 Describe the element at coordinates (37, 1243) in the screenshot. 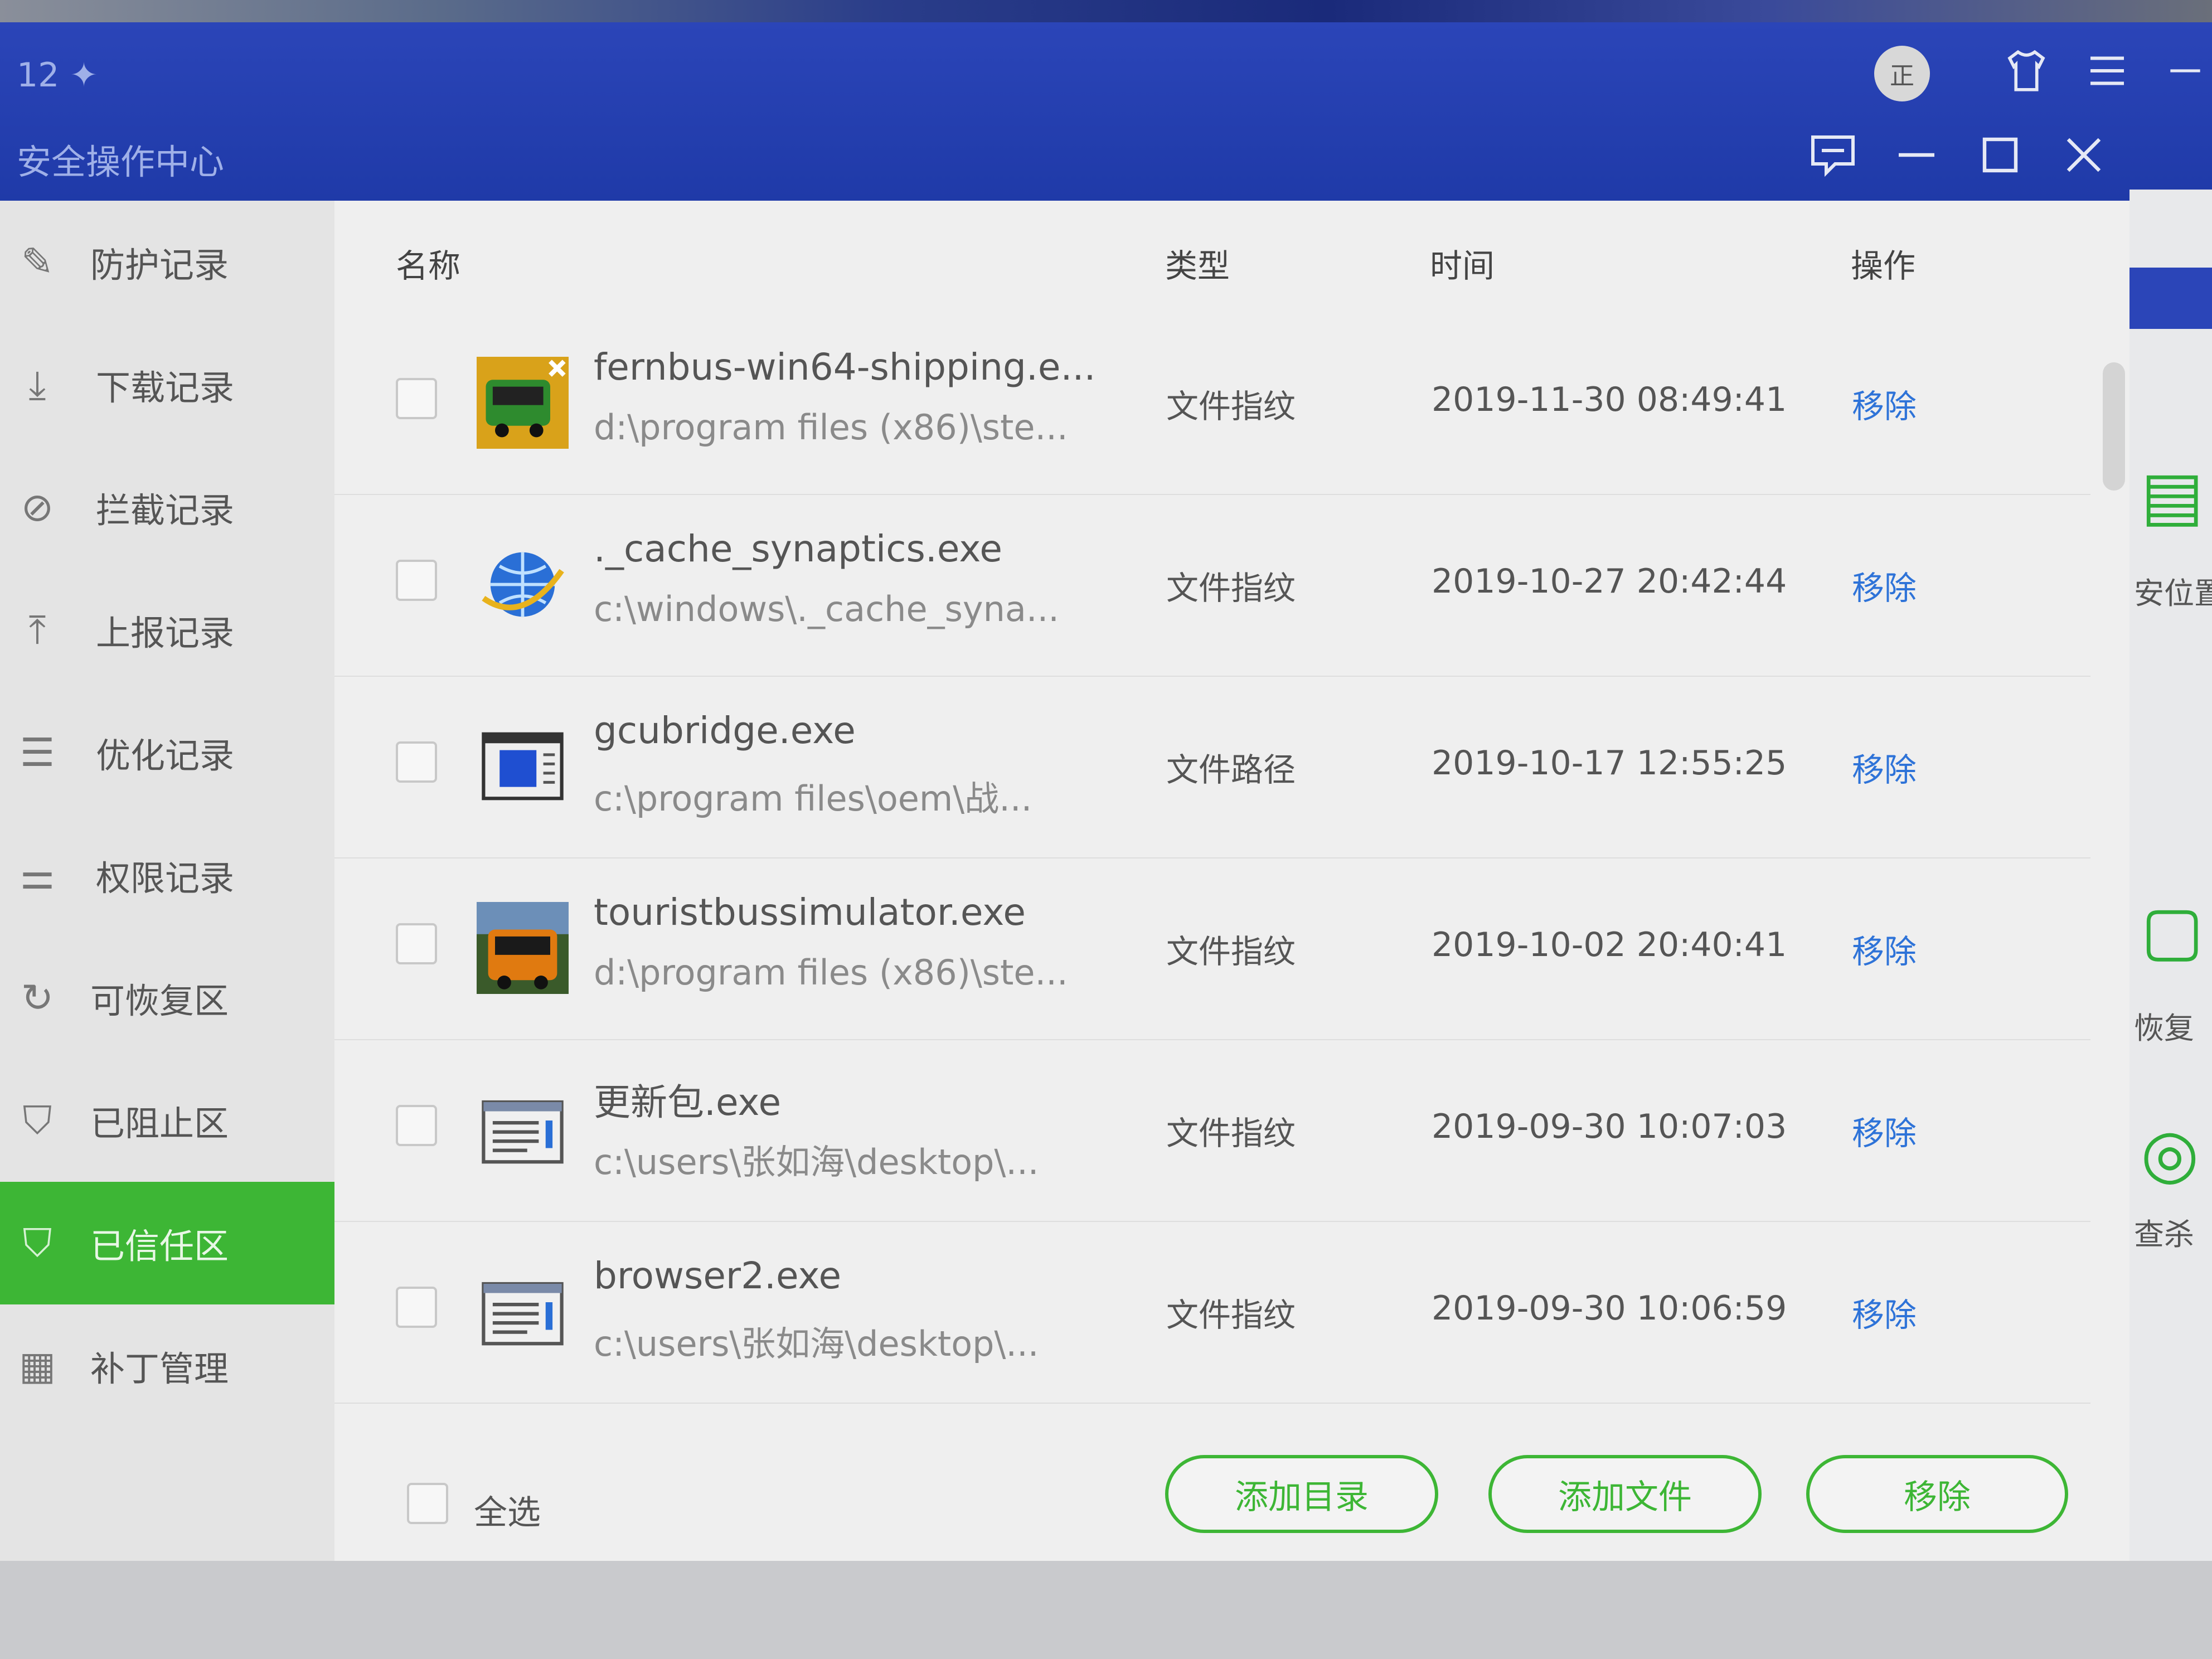

I see `trusted-shield-icon: ⛉` at that location.